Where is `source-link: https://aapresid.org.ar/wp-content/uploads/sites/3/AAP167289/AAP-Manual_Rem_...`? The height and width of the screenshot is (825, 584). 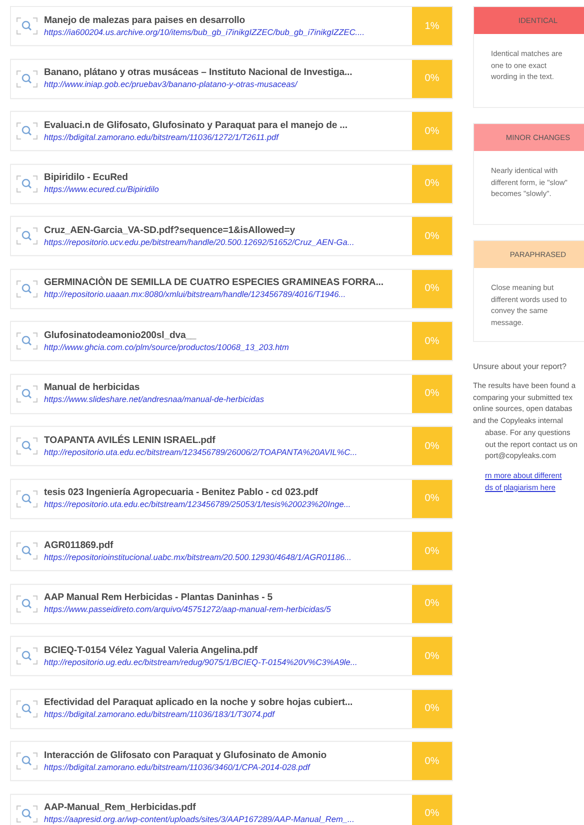
source-link: https://aapresid.org.ar/wp-content/uploads/sites/3/AAP167289/AAP-Manual_Rem_... is located at coordinates (228, 819).